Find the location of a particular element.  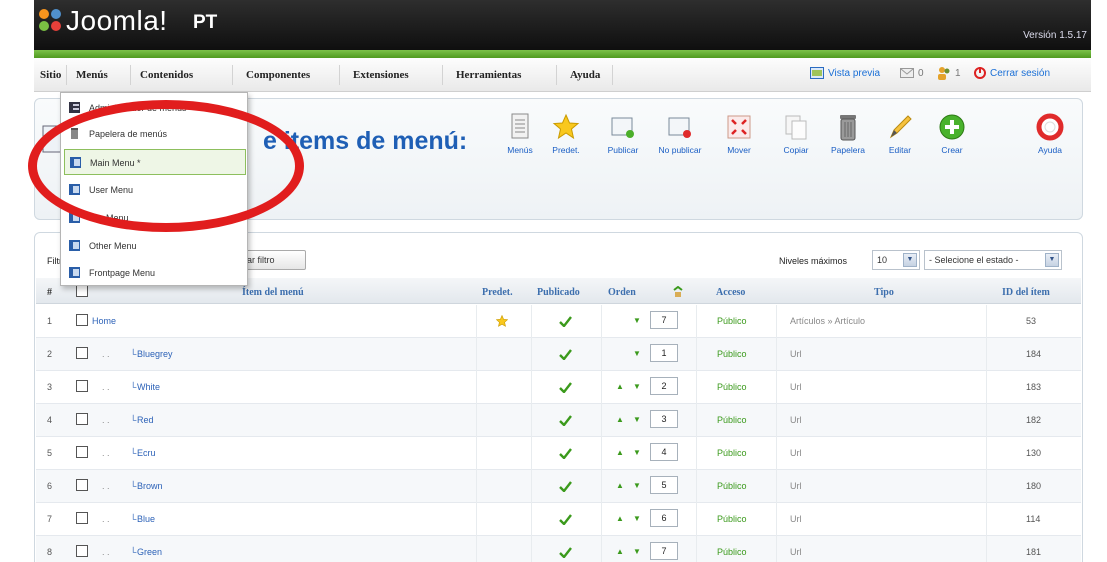

publish-button: Publicar is located at coordinates (623, 133).